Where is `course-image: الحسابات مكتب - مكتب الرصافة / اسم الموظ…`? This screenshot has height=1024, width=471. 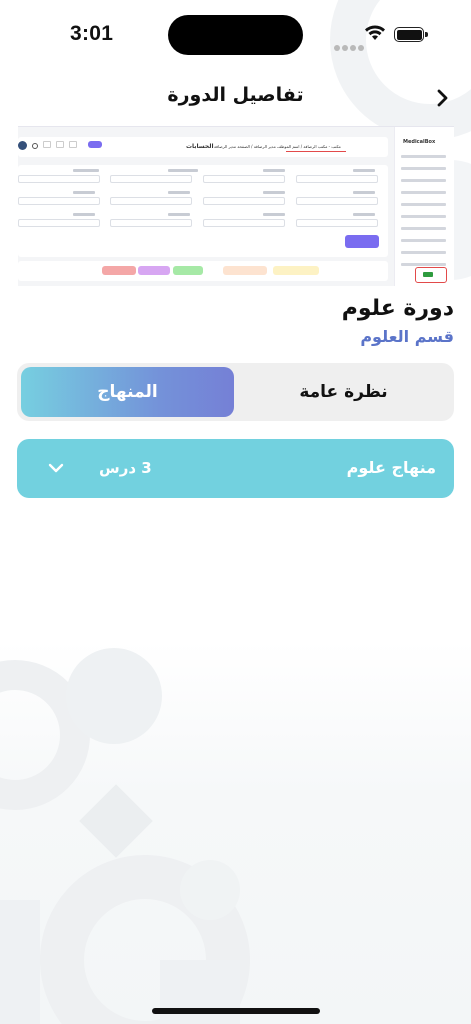
course-image: الحسابات مكتب - مكتب الرصافة / اسم الموظ… is located at coordinates (236, 206).